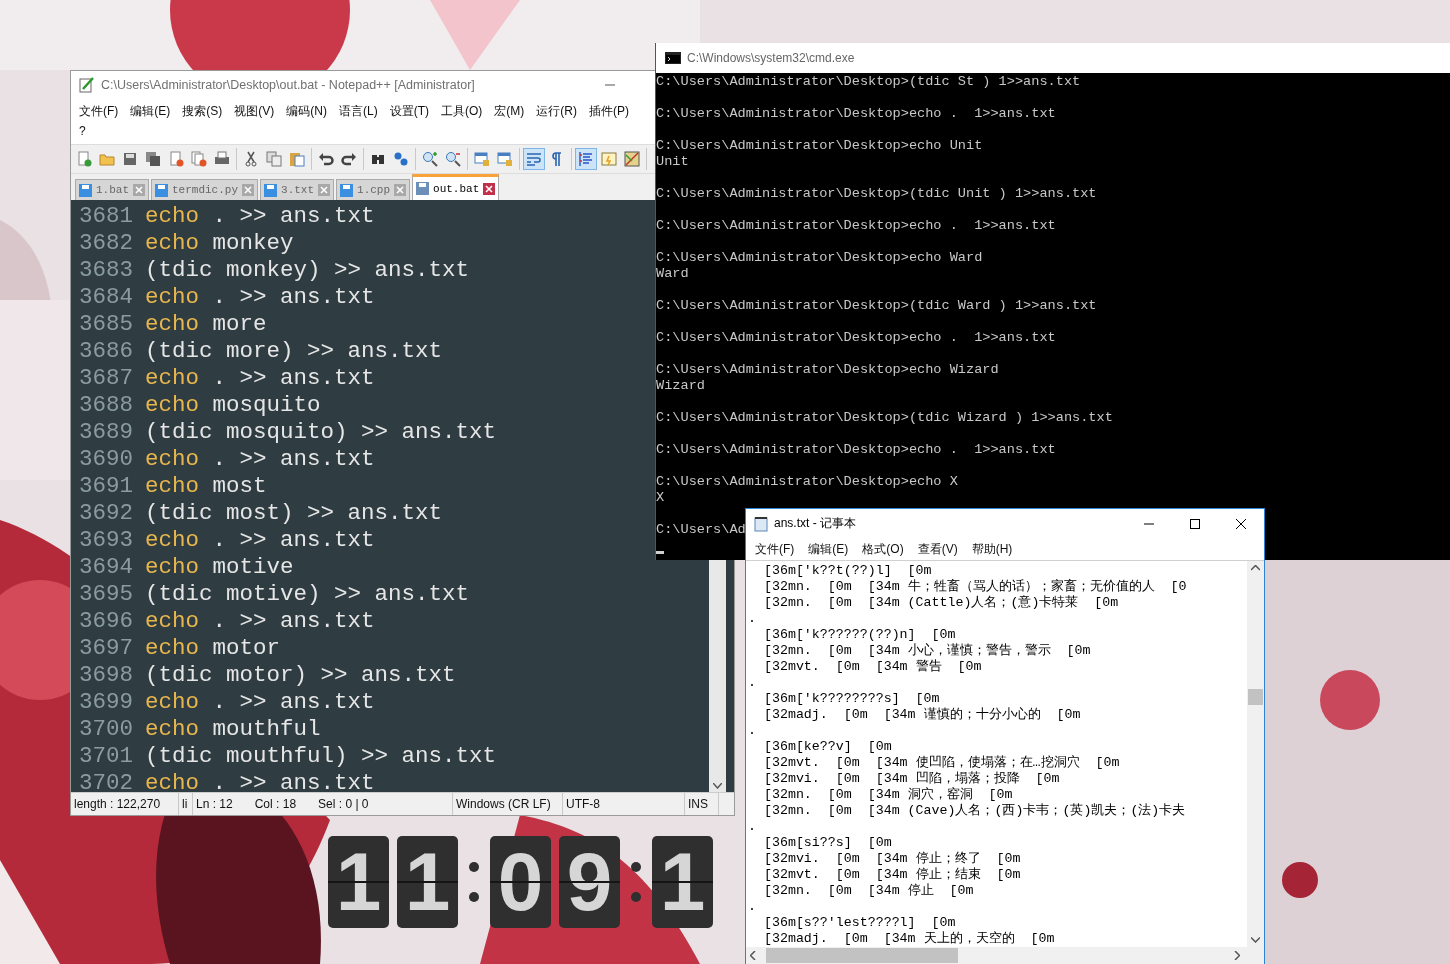 Image resolution: width=1450 pixels, height=964 pixels. Describe the element at coordinates (872, 667) in the screenshot. I see `text-line: [32mvt. [0m [34m 警告 [0m` at that location.